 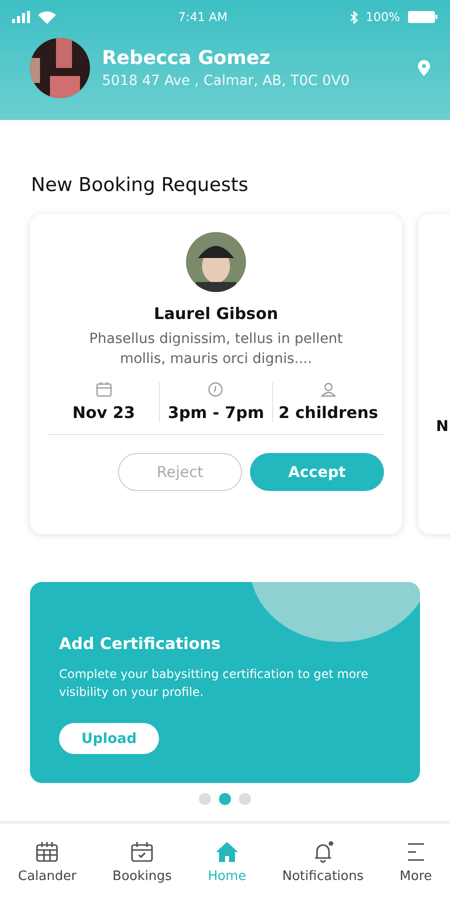 I want to click on battery-icon, so click(x=423, y=17).